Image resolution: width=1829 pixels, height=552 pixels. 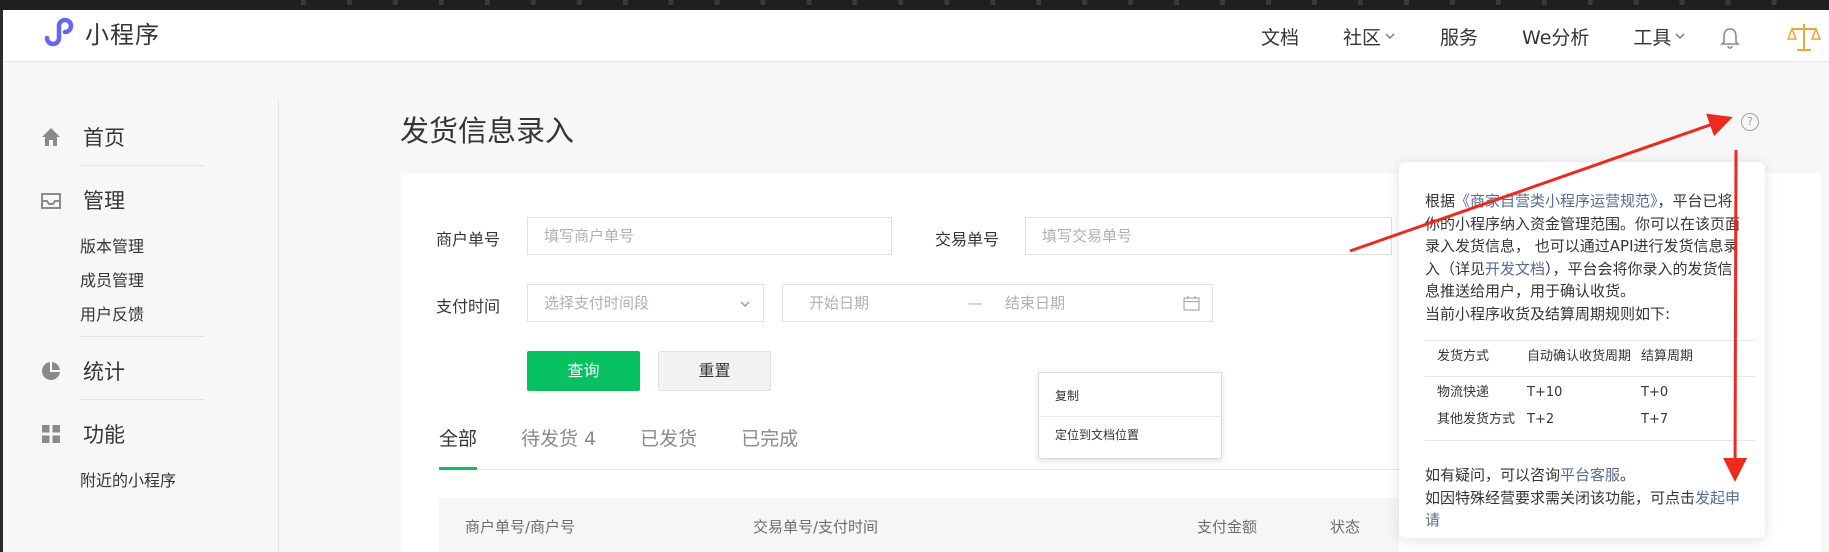 I want to click on app-name: 小程序, so click(x=122, y=34).